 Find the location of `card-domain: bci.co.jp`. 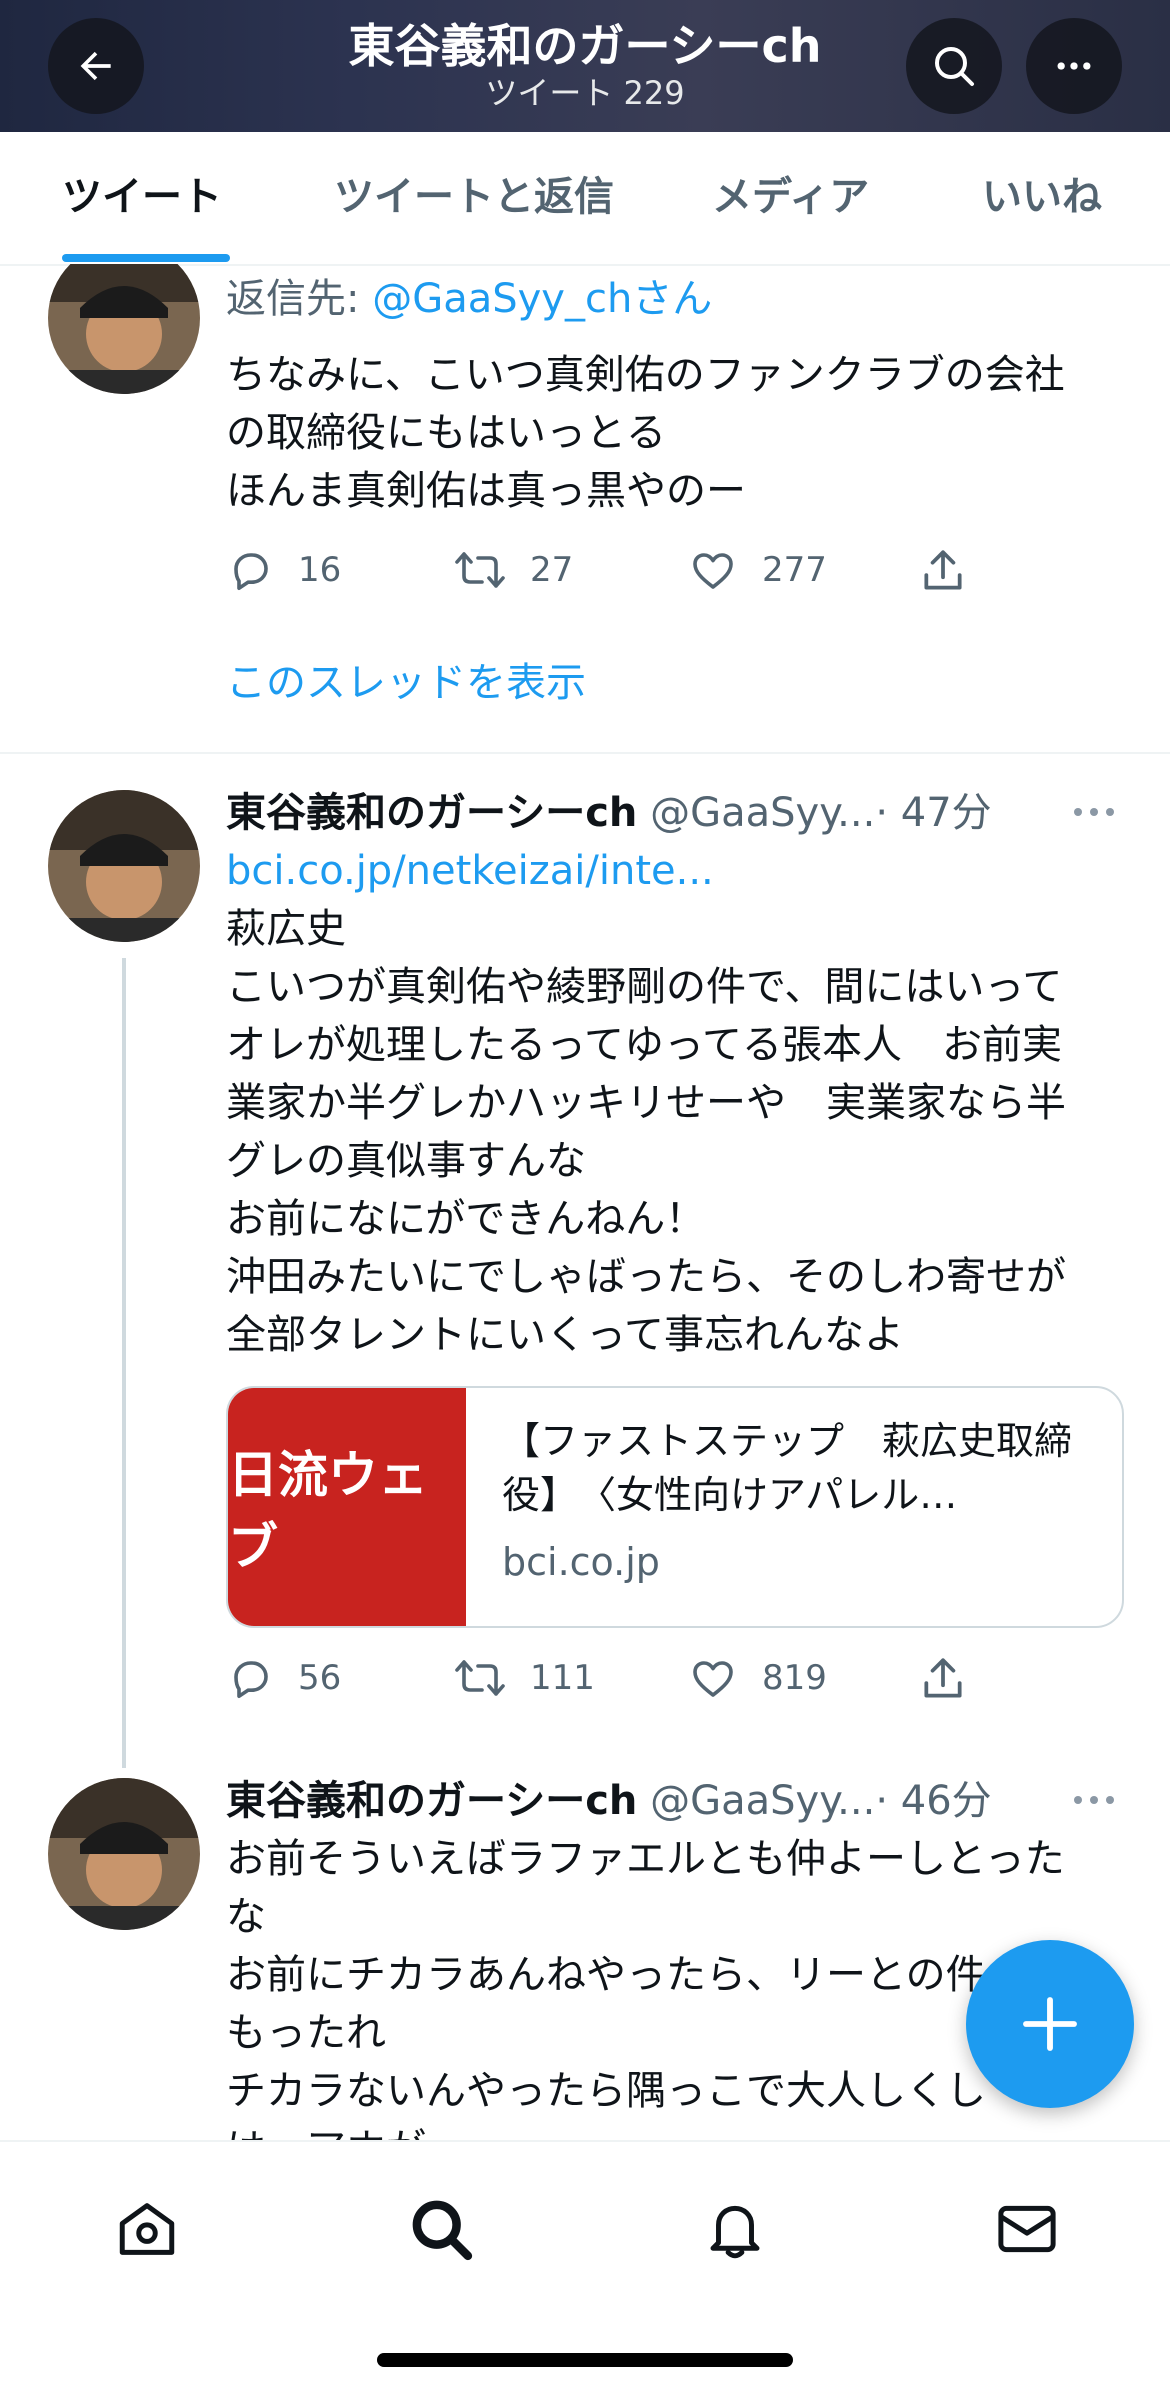

card-domain: bci.co.jp is located at coordinates (581, 1562).